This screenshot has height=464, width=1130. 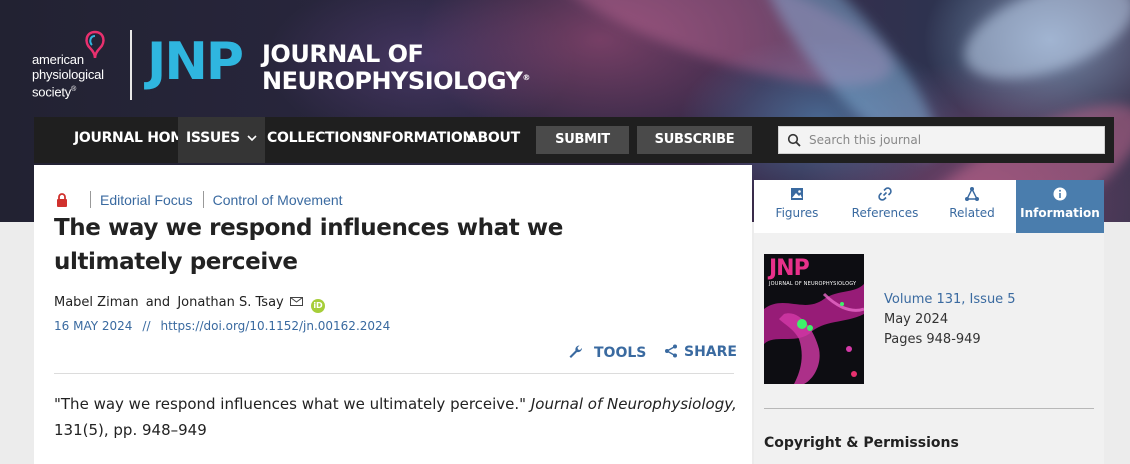 I want to click on cover-jnp: JNP, so click(x=789, y=268).